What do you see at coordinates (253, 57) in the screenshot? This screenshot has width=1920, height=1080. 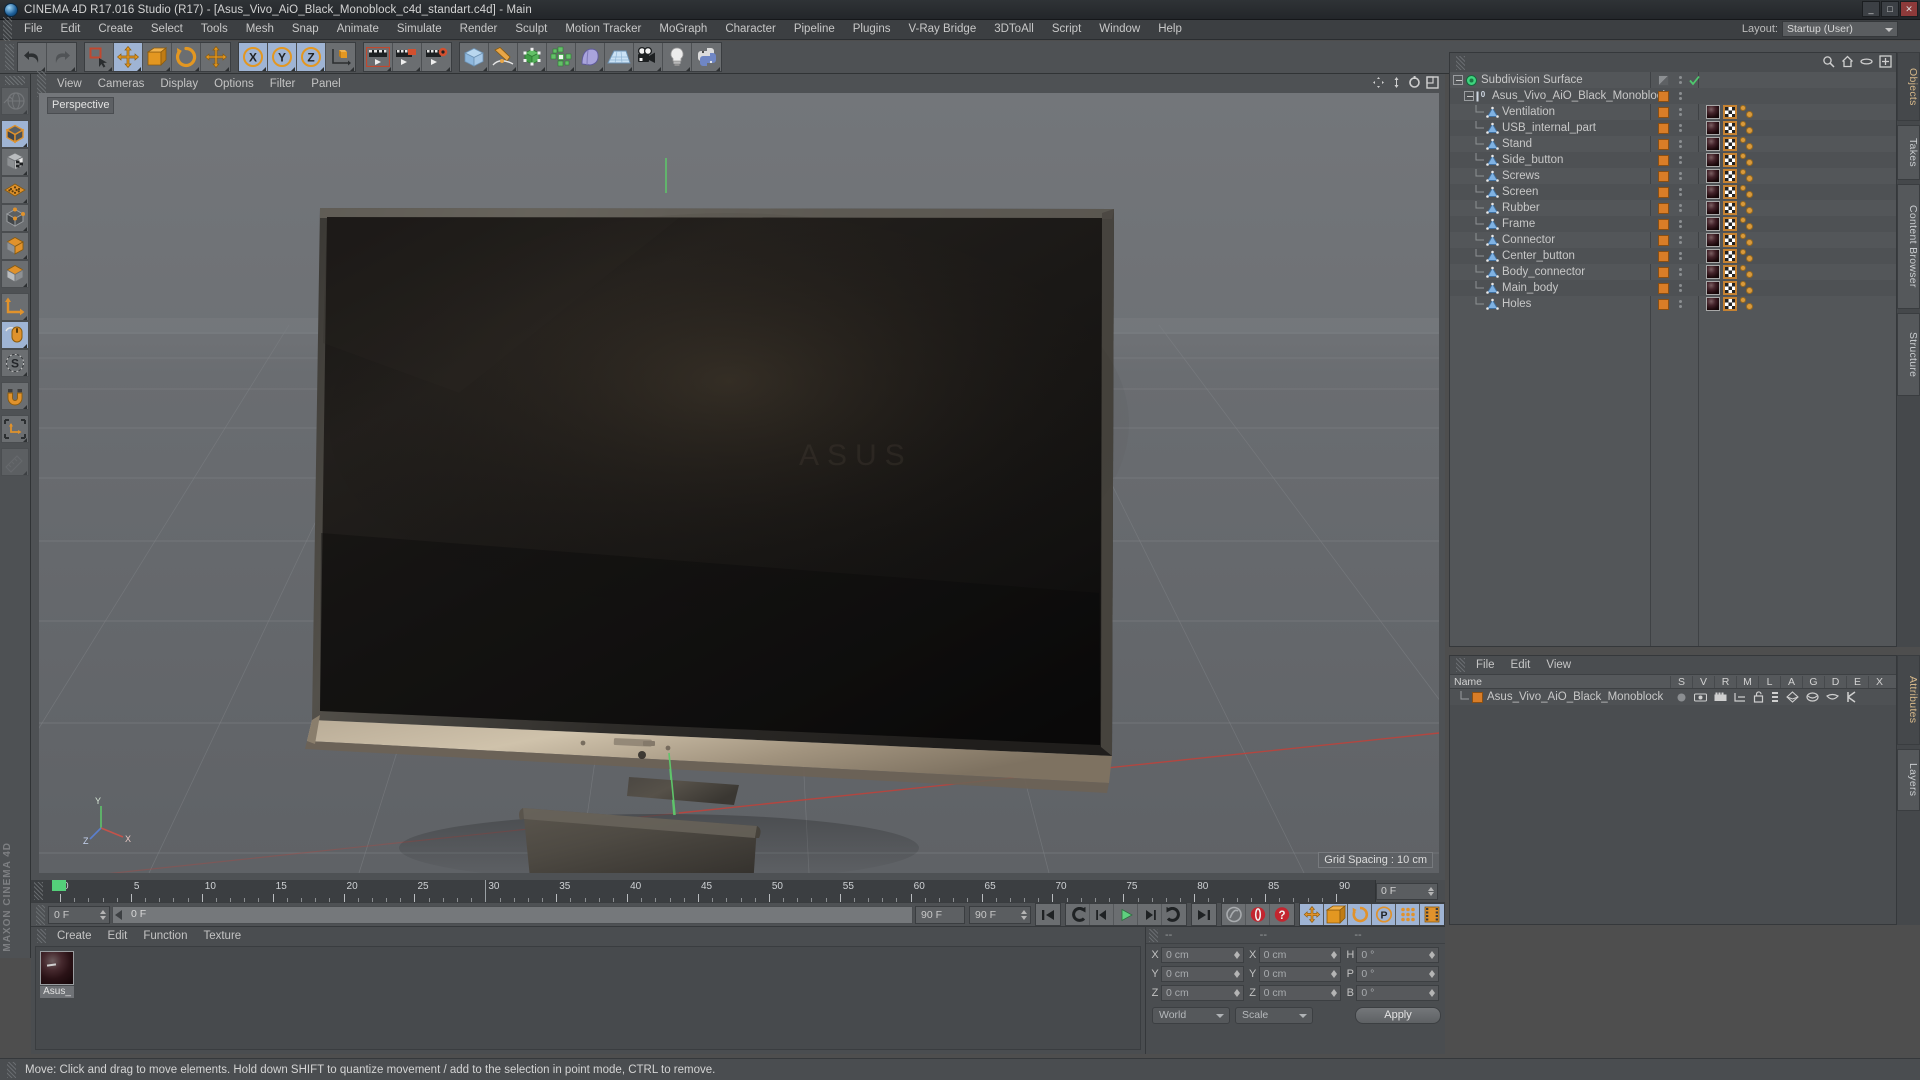 I see `x-axis-button: X` at bounding box center [253, 57].